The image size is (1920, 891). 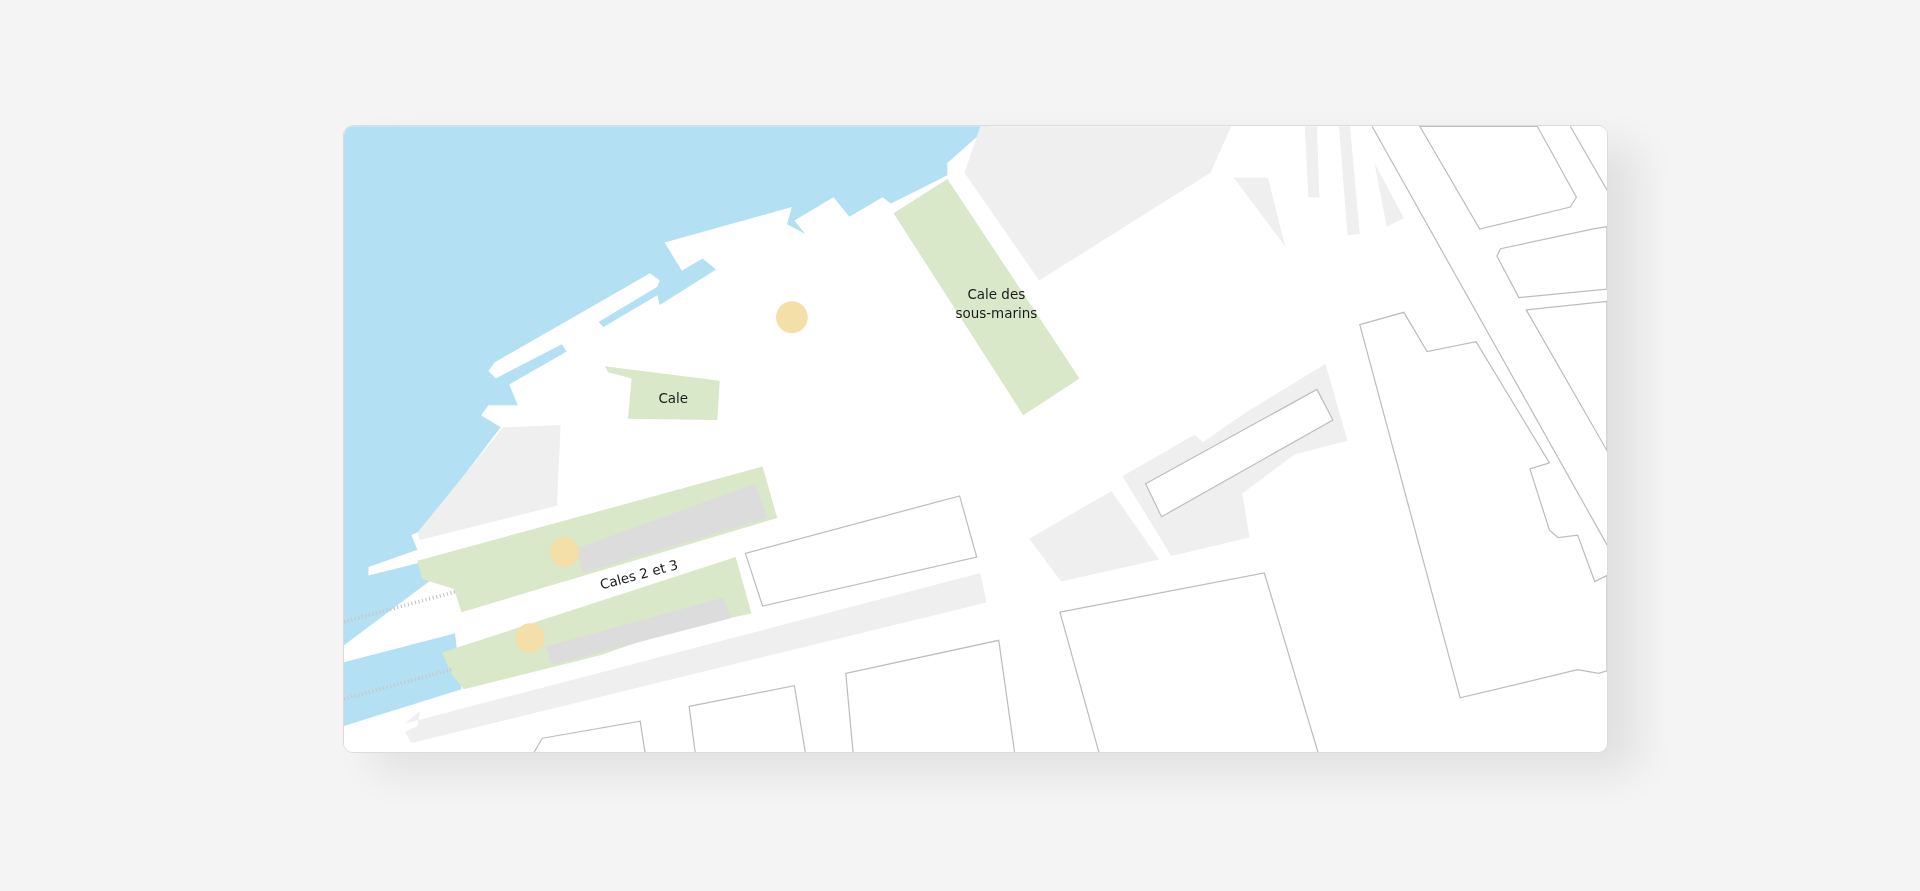 I want to click on map-label: Cale, so click(x=673, y=398).